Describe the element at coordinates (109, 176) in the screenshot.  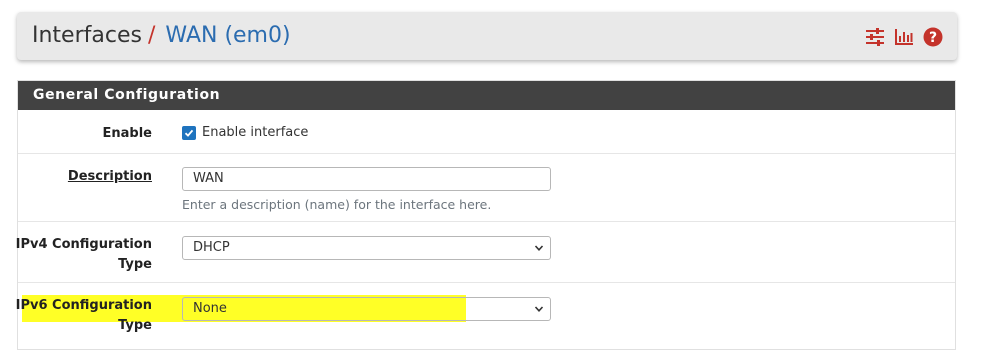
I see `description-label-text: Description` at that location.